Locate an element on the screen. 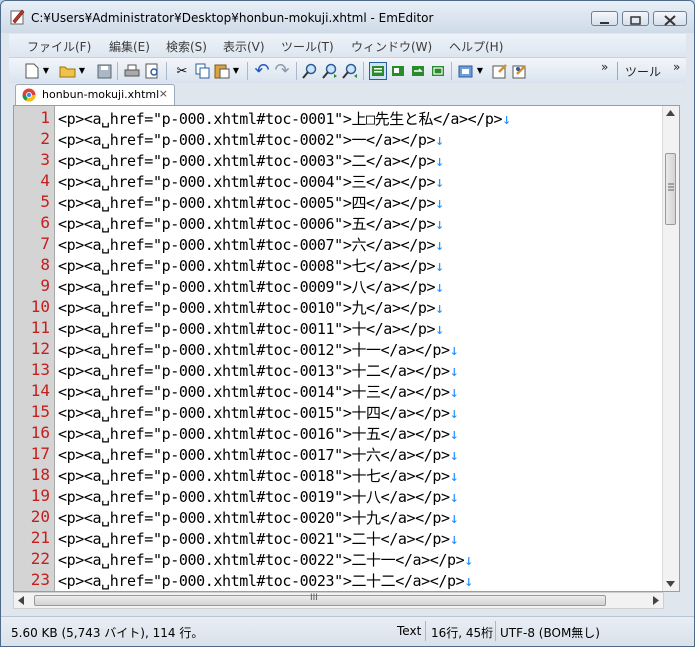  toolbar-overflow-chevron-icon: » is located at coordinates (604, 67).